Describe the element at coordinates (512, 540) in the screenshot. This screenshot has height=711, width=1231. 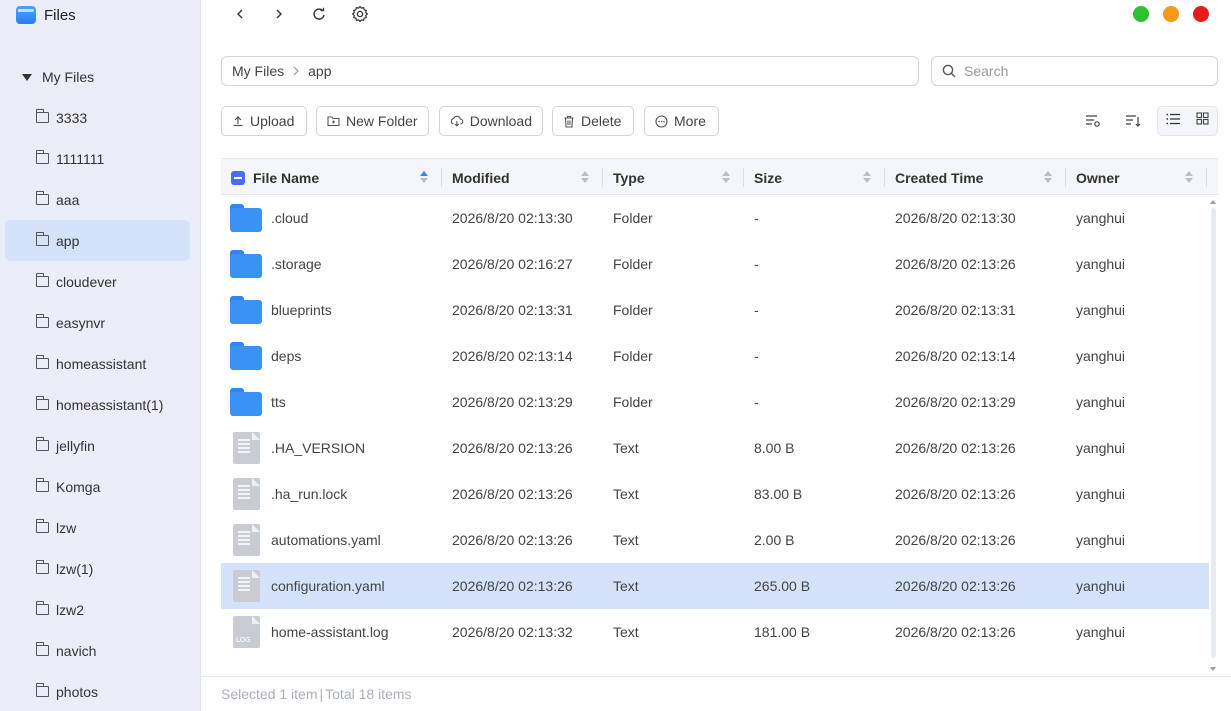
I see `cell-modified: 2026/8/20 02:13:26` at that location.